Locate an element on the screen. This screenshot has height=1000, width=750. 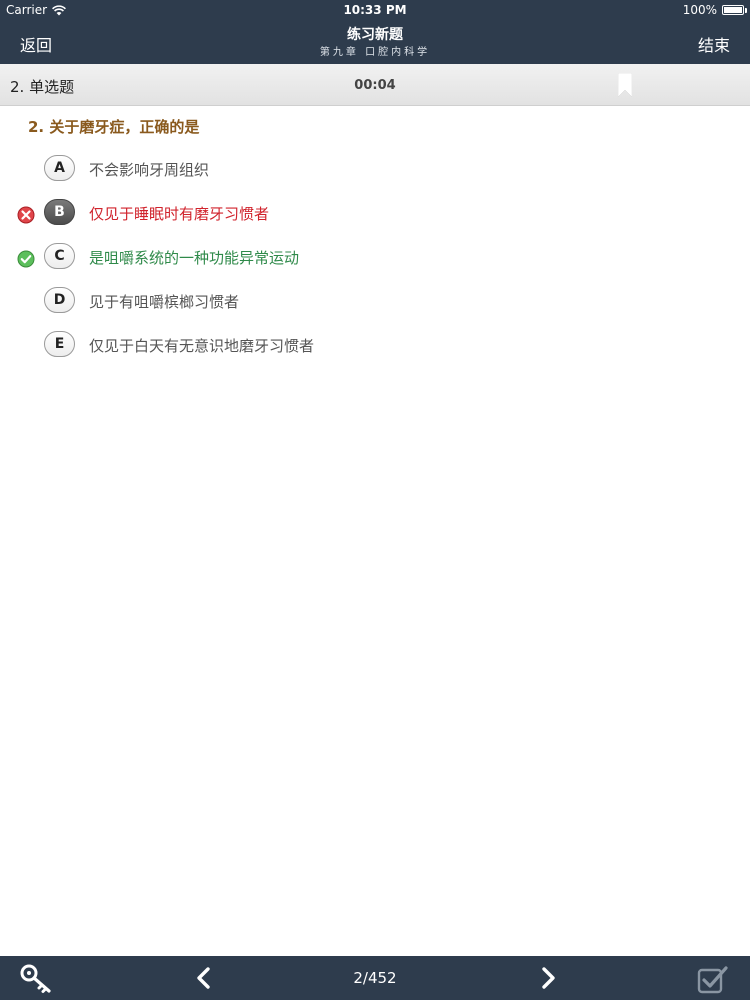
option-d: D 见于有咀嚼槟榔习惯者 is located at coordinates (375, 302).